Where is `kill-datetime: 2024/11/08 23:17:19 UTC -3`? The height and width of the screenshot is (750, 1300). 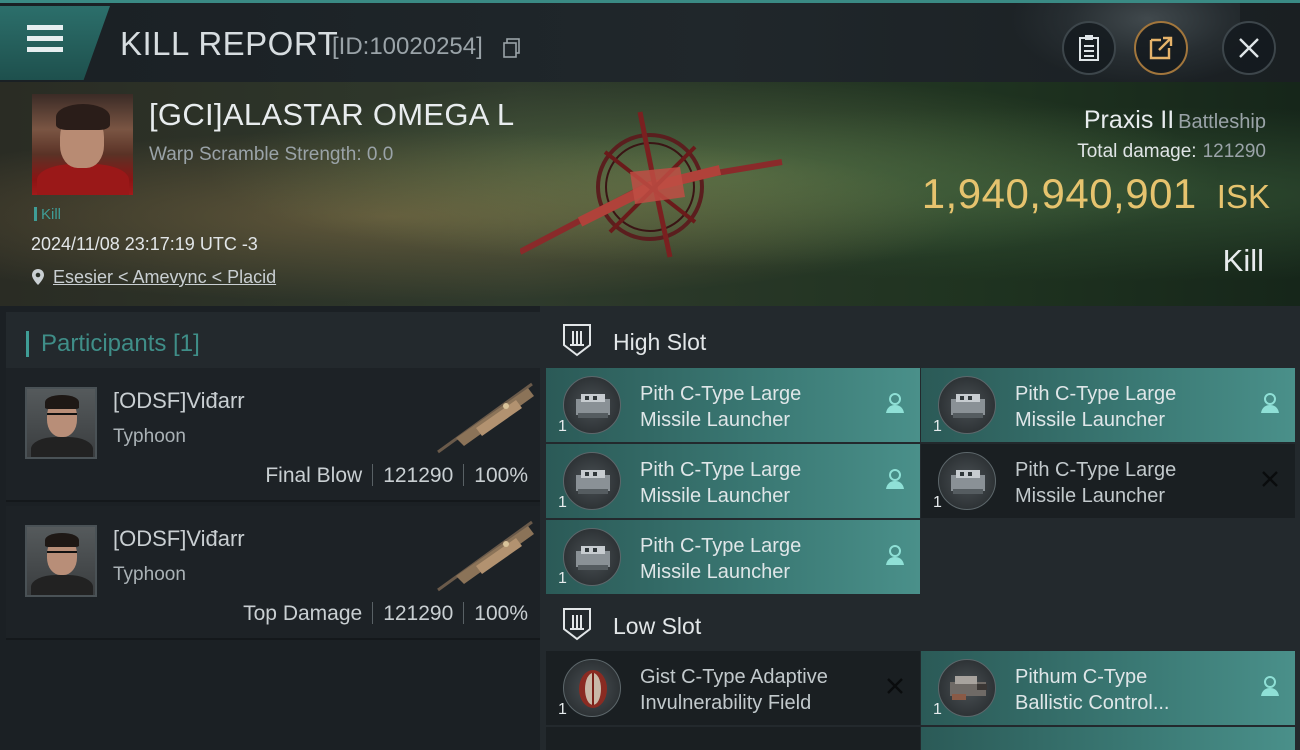 kill-datetime: 2024/11/08 23:17:19 UTC -3 is located at coordinates (144, 244).